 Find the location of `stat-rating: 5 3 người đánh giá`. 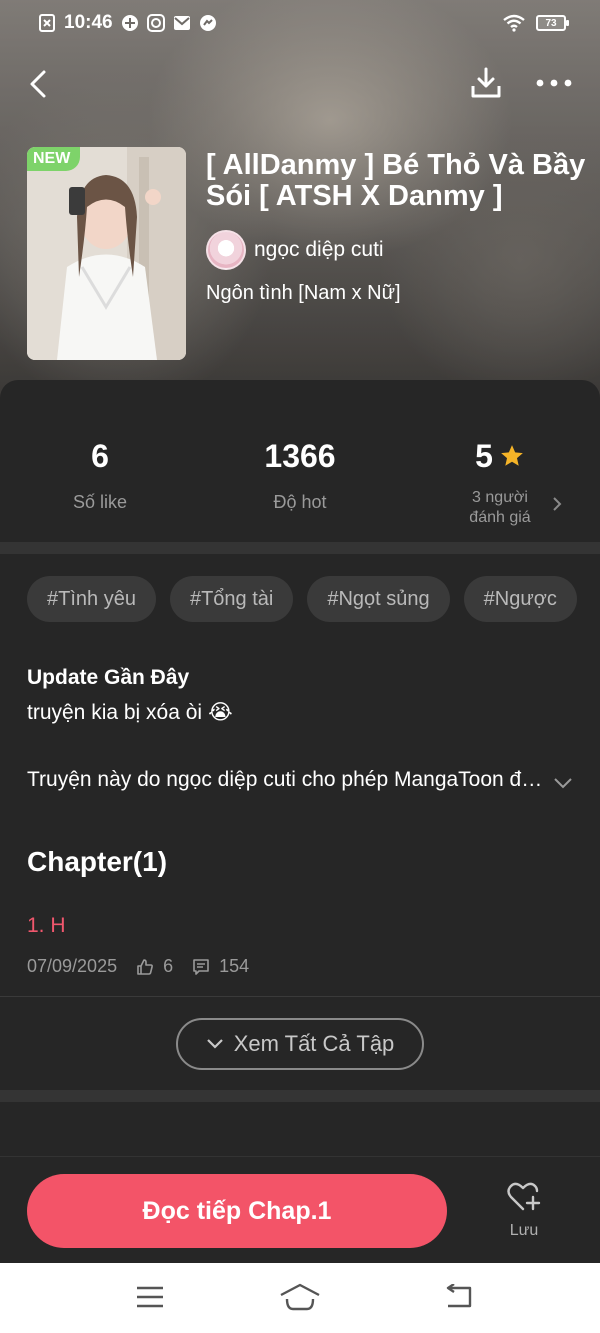

stat-rating: 5 3 người đánh giá is located at coordinates (500, 483).